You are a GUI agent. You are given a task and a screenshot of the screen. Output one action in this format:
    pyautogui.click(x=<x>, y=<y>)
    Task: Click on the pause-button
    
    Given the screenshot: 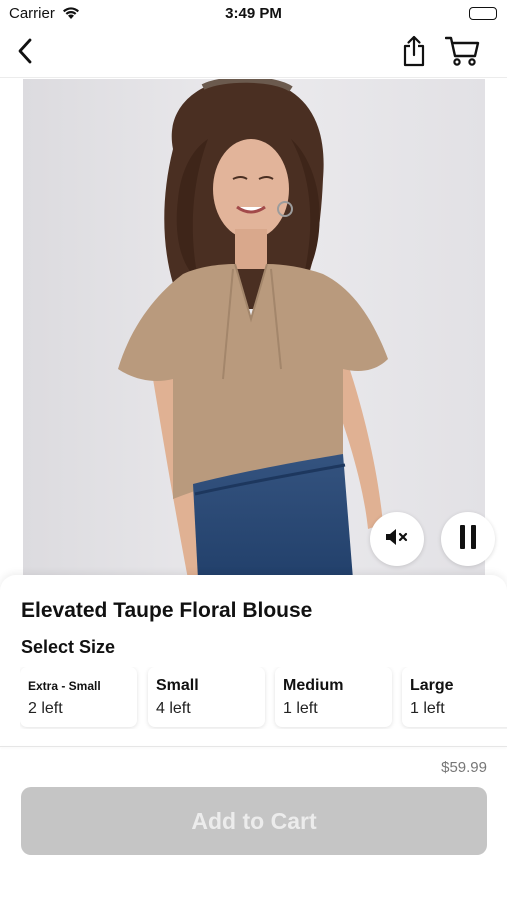 What is the action you would take?
    pyautogui.click(x=468, y=539)
    